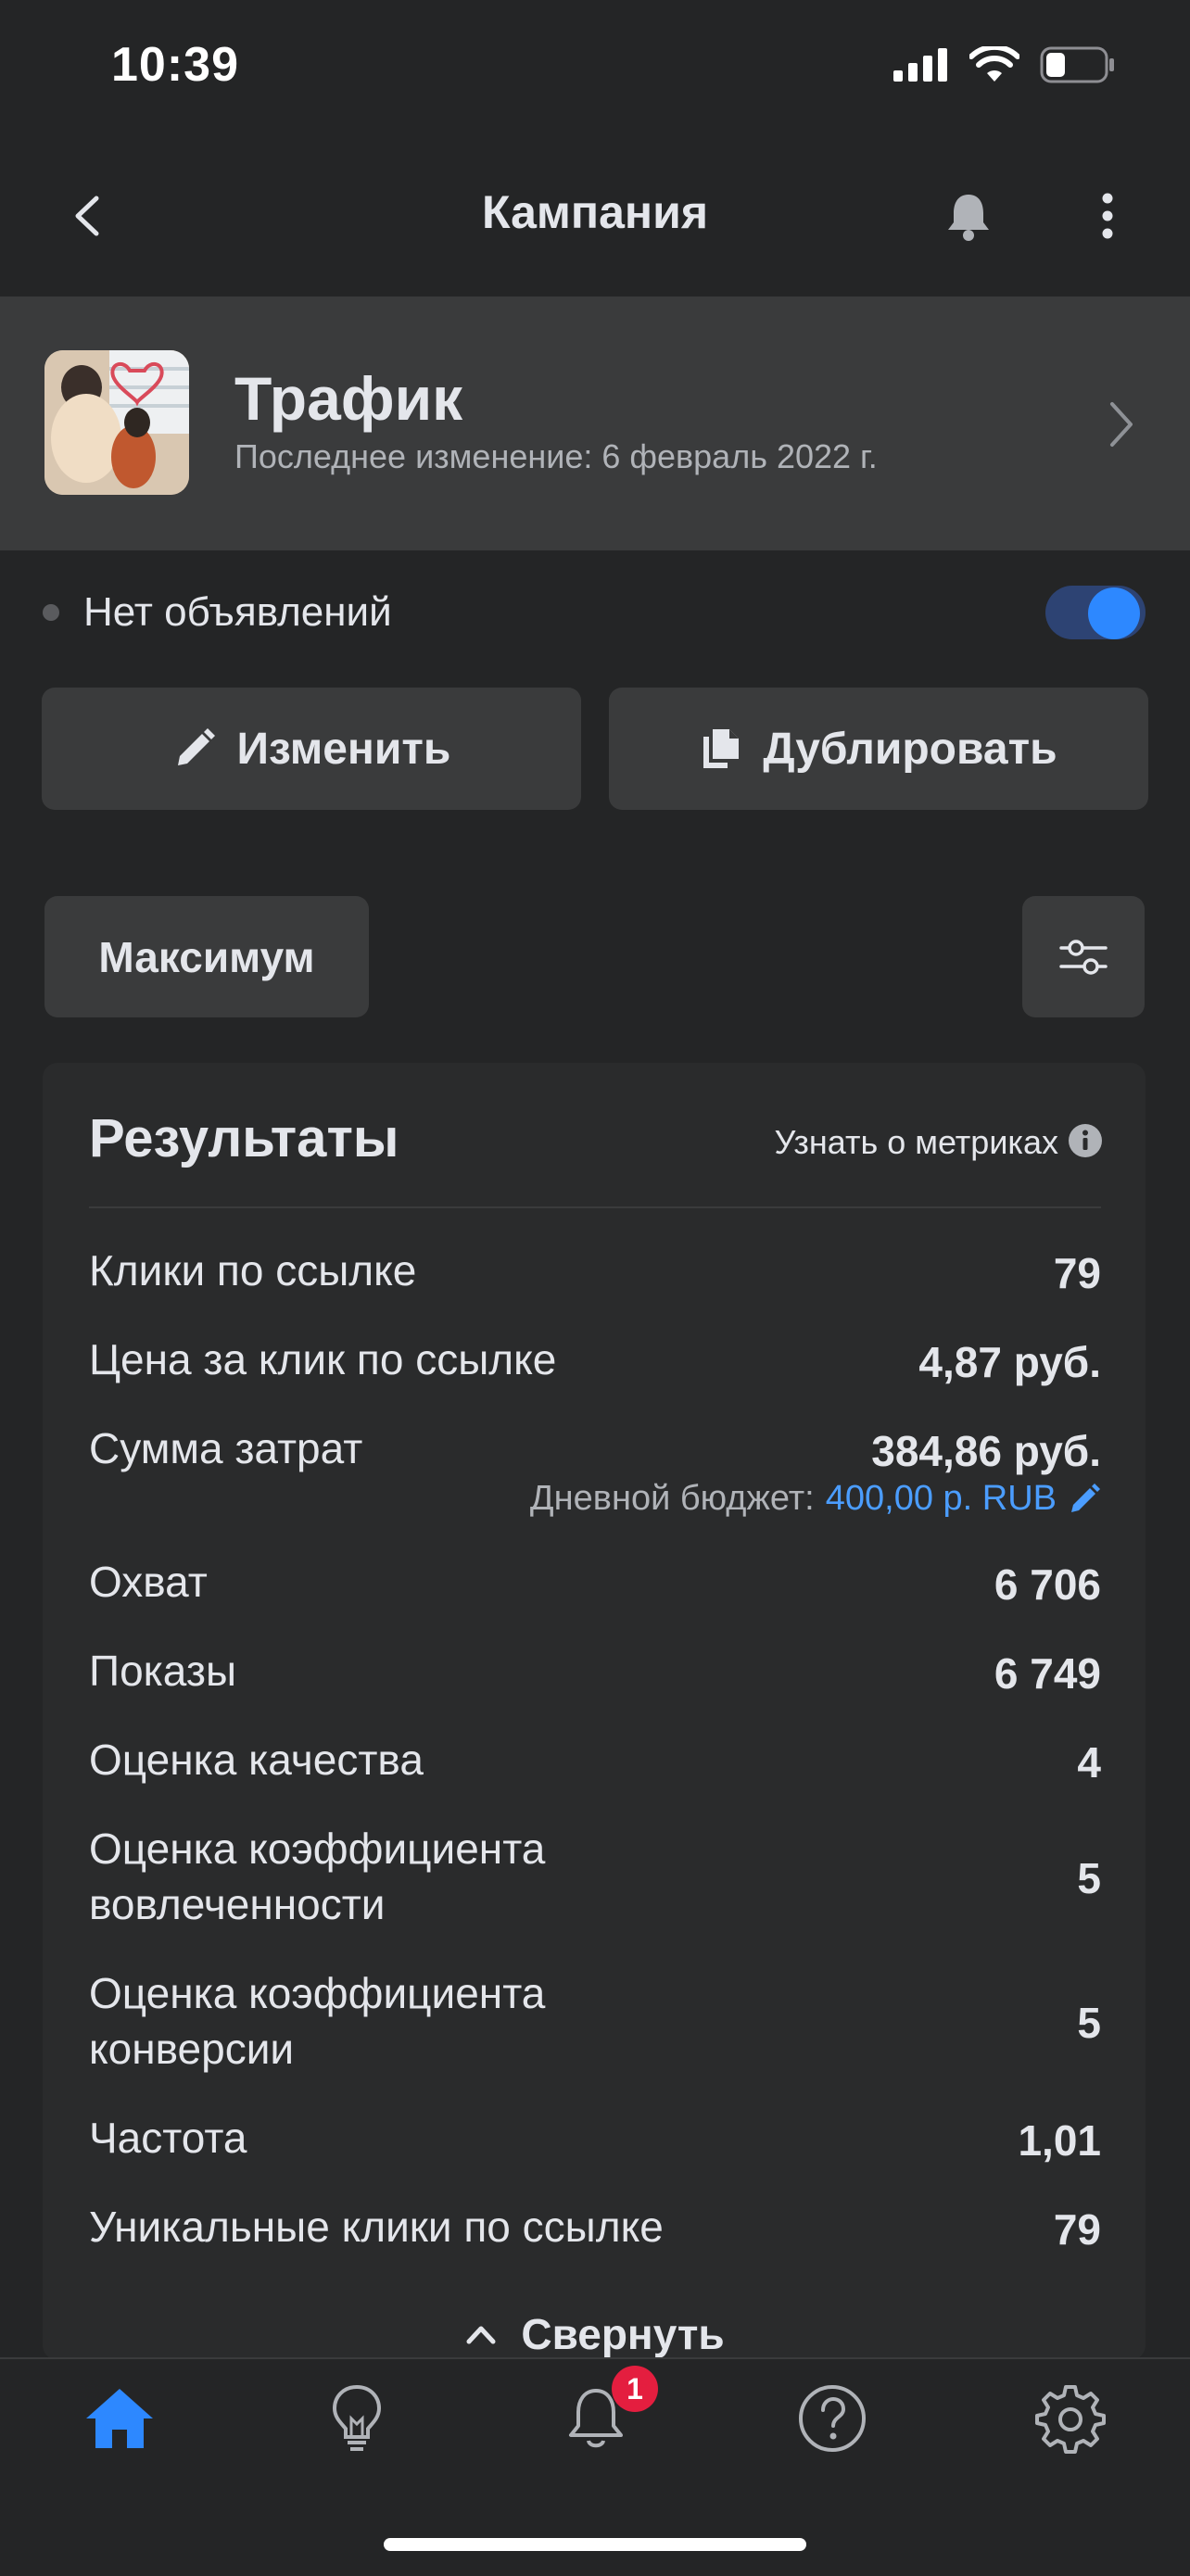  I want to click on tab-settings, so click(1070, 2418).